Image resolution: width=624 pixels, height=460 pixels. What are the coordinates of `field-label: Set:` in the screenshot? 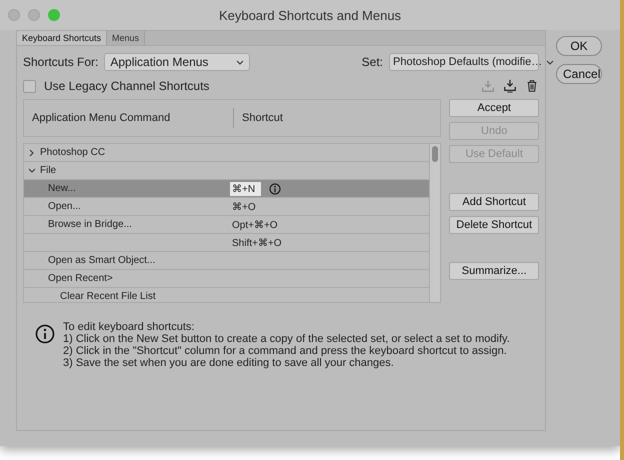 It's located at (372, 62).